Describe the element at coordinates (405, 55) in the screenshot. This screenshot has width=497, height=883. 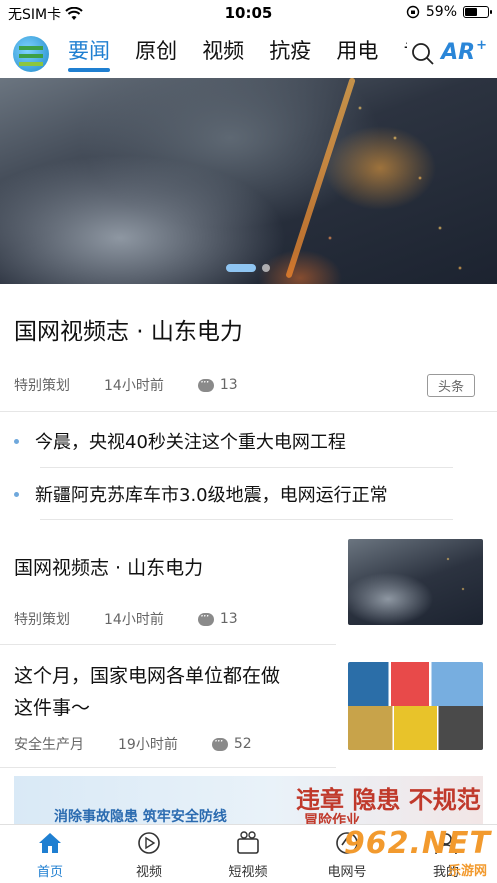
I see `tab-special: 专` at that location.